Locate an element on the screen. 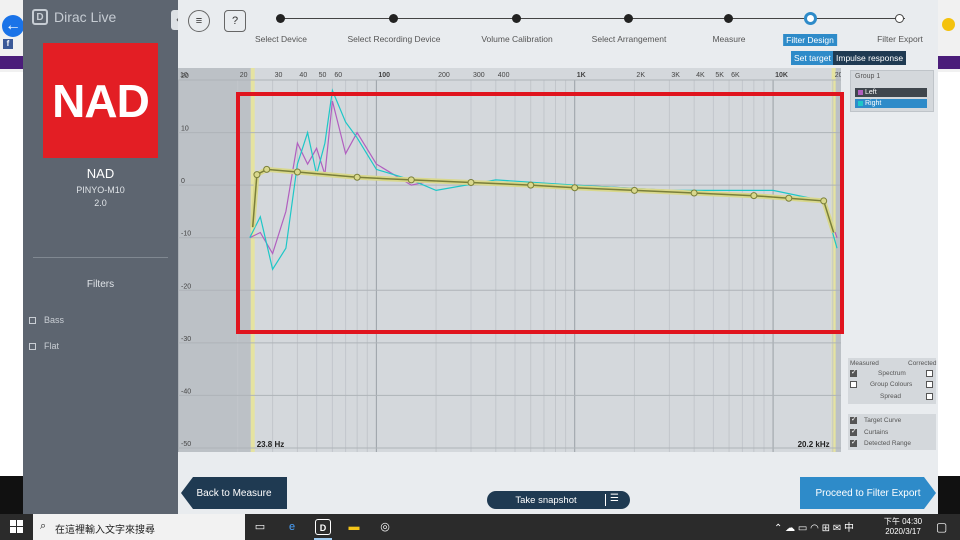  step-select-recording-device: Select Recording Device is located at coordinates (393, 39).